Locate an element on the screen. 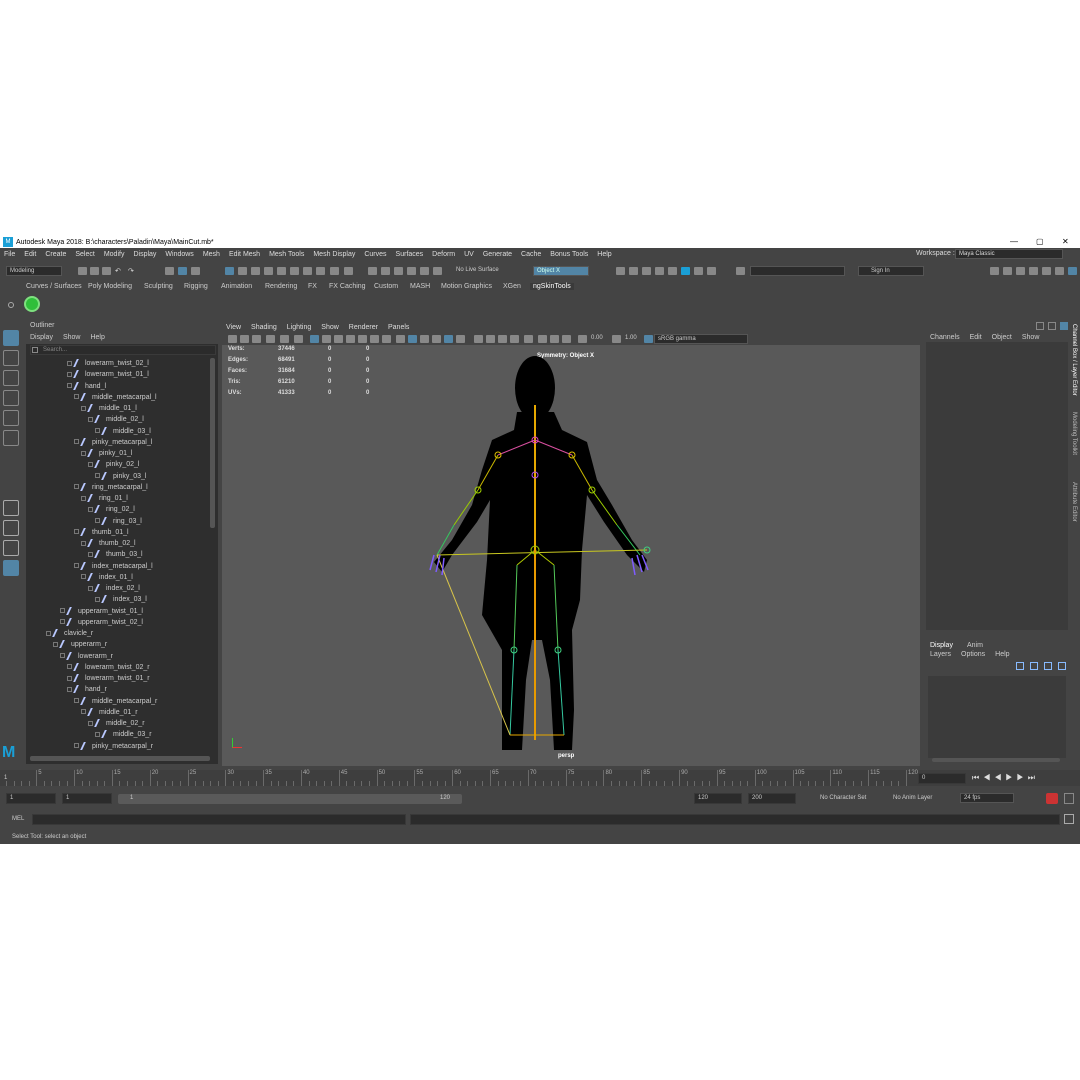  menu-file: File is located at coordinates (9, 254).